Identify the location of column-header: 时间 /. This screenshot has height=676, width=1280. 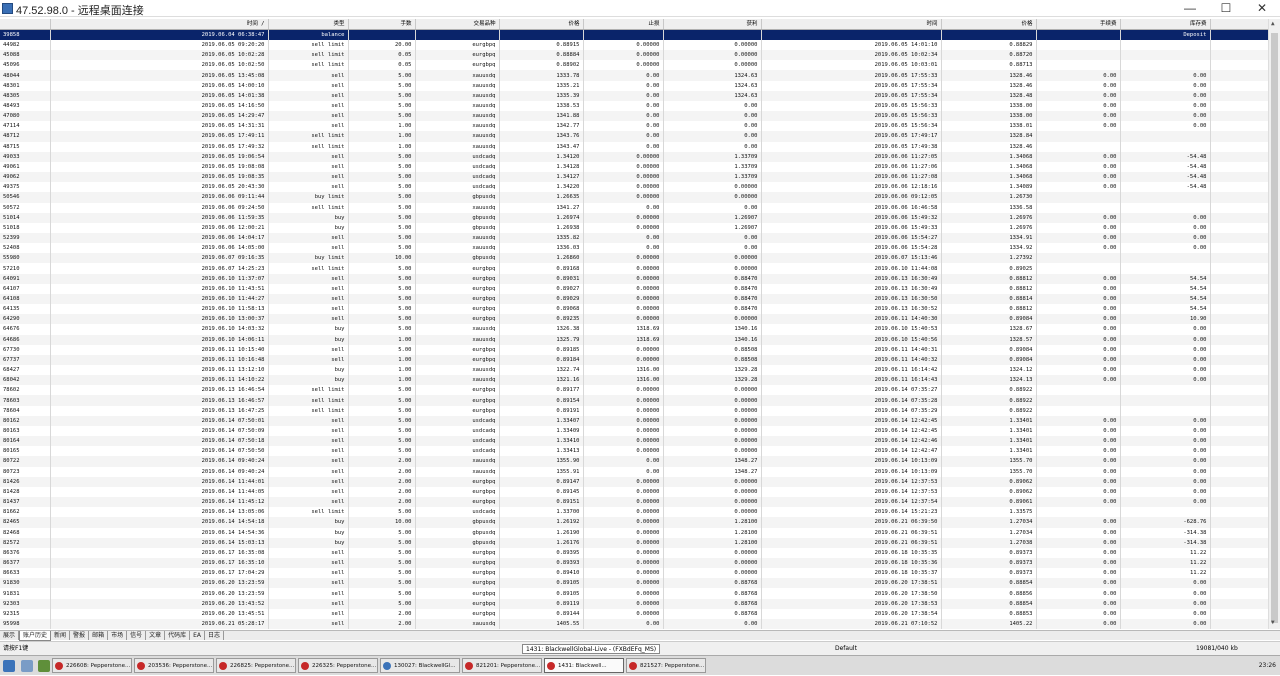
(159, 24).